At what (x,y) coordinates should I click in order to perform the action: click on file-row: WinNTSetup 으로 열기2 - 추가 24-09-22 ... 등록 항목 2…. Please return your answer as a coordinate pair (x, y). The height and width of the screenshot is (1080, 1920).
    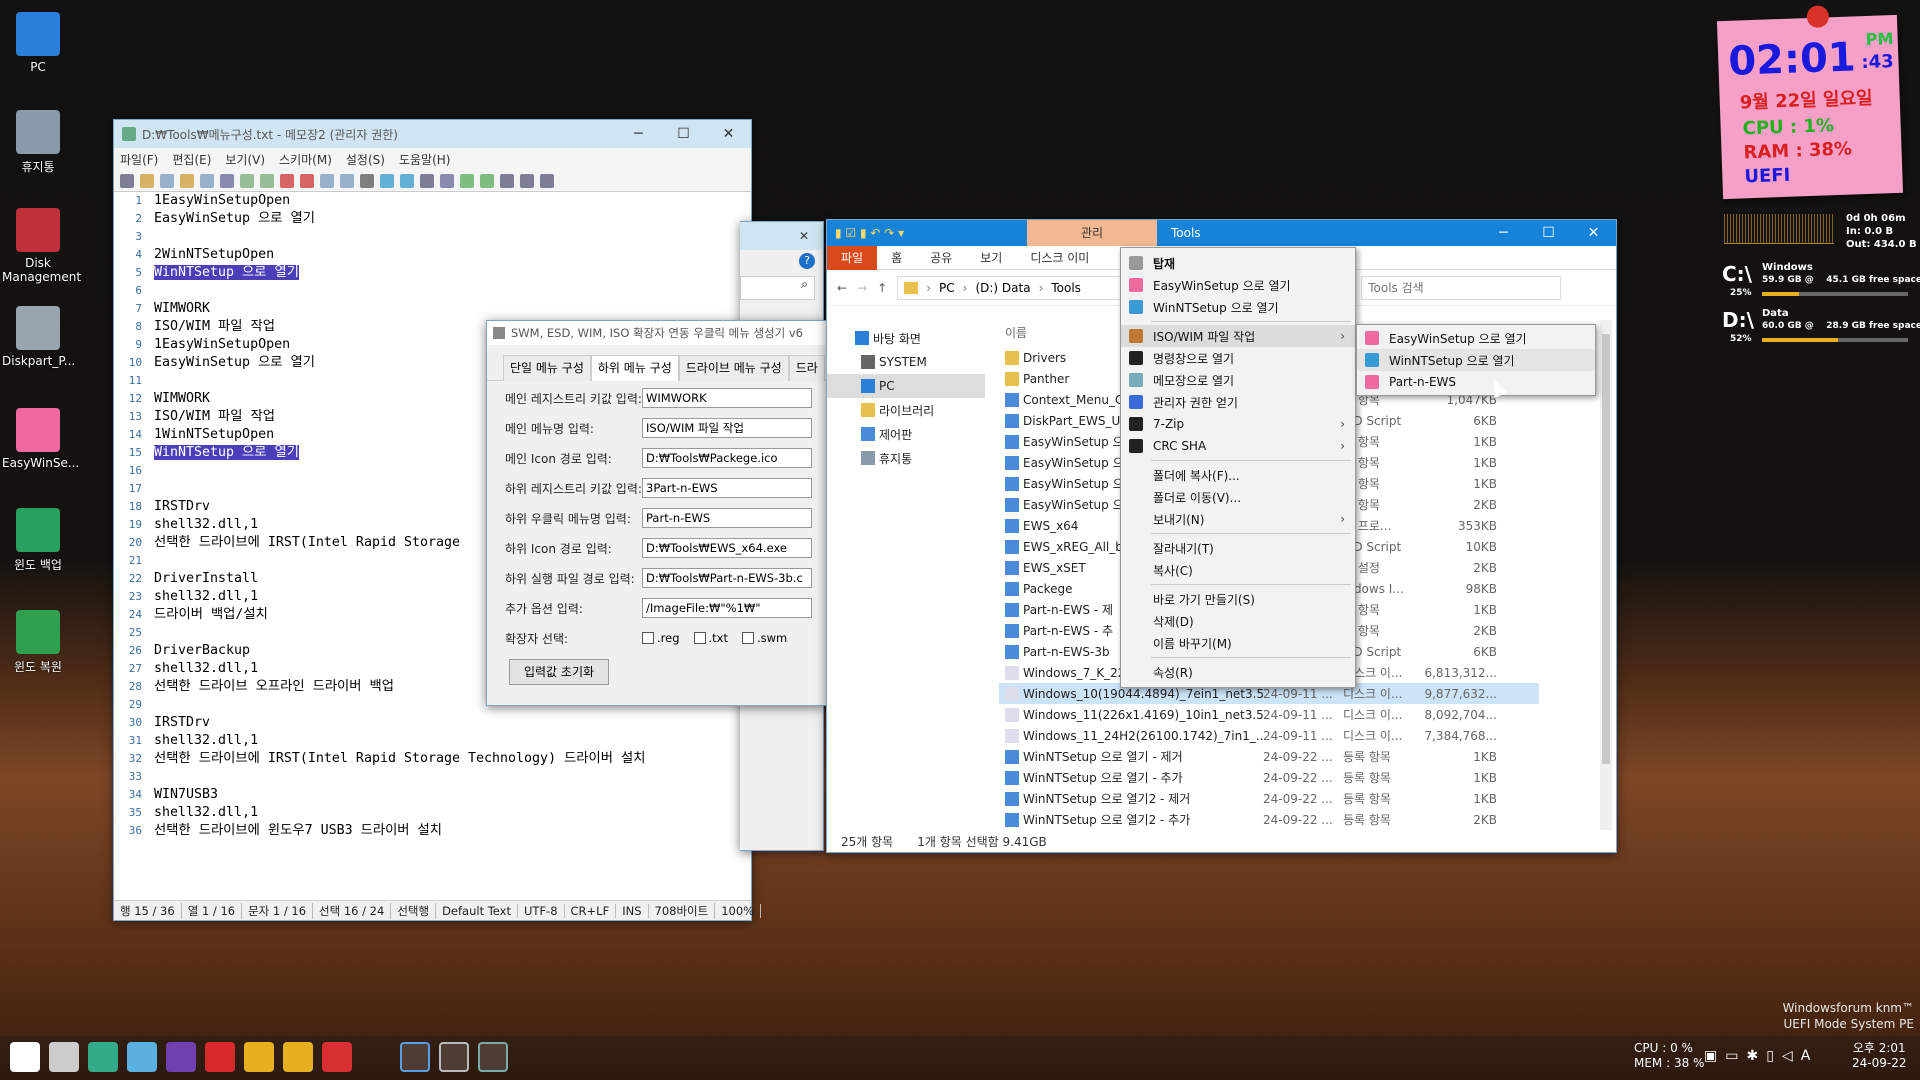
    Looking at the image, I should click on (1269, 819).